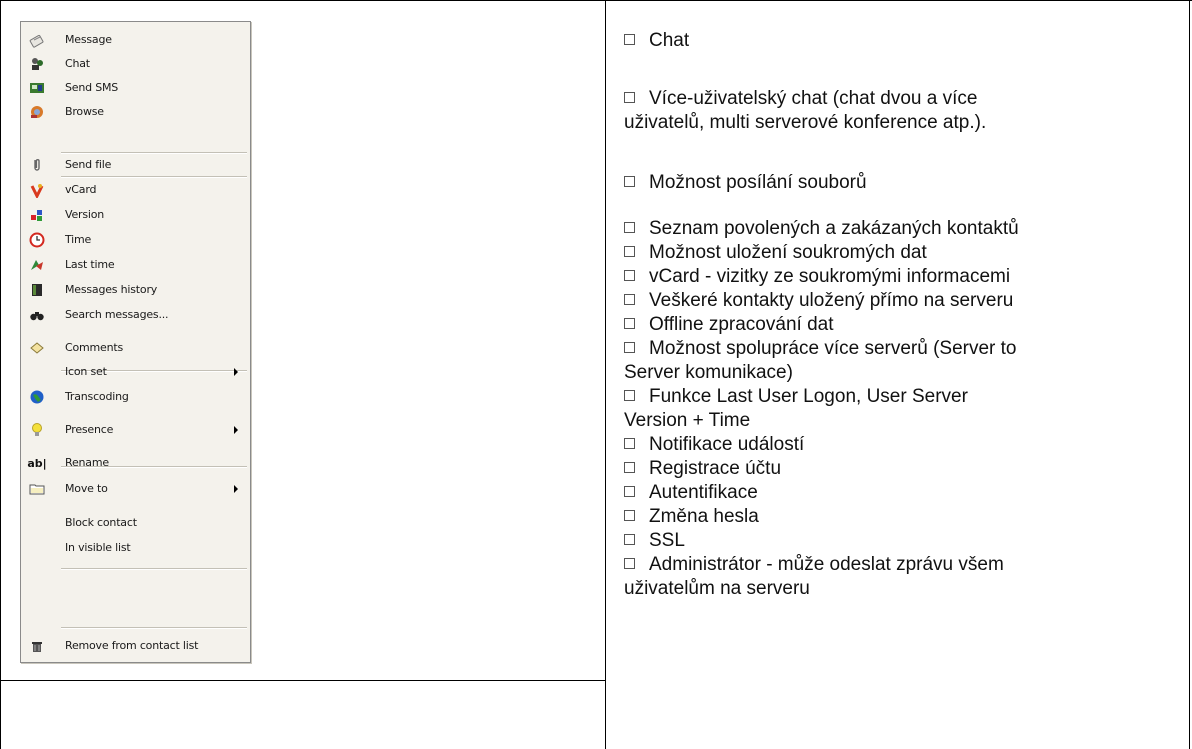  Describe the element at coordinates (135, 40) in the screenshot. I see `menu-item-message: Message` at that location.